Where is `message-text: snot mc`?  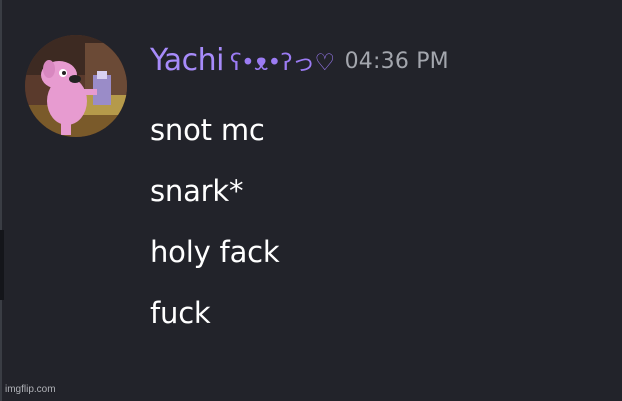
message-text: snot mc is located at coordinates (214, 130).